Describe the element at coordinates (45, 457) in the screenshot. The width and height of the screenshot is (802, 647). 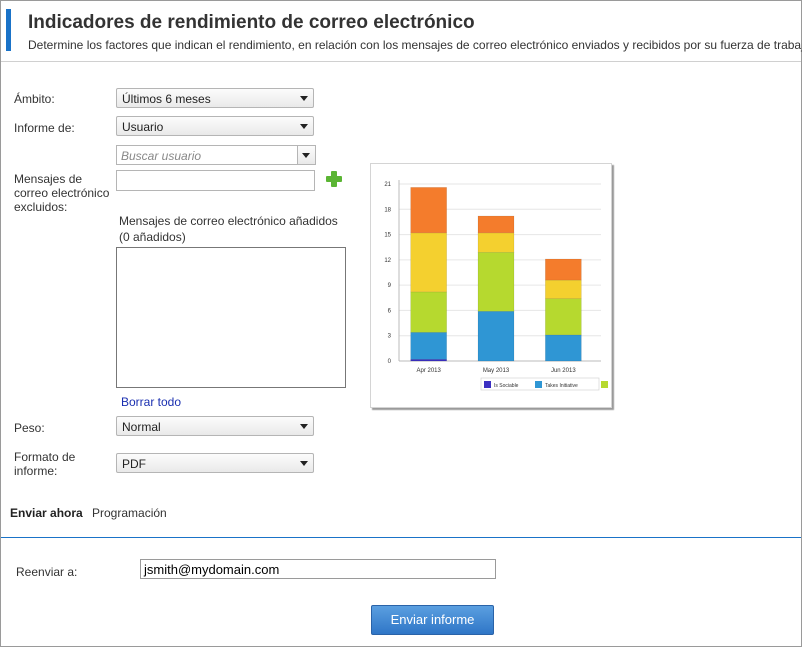
I see `format-label-line1: Formato de` at that location.